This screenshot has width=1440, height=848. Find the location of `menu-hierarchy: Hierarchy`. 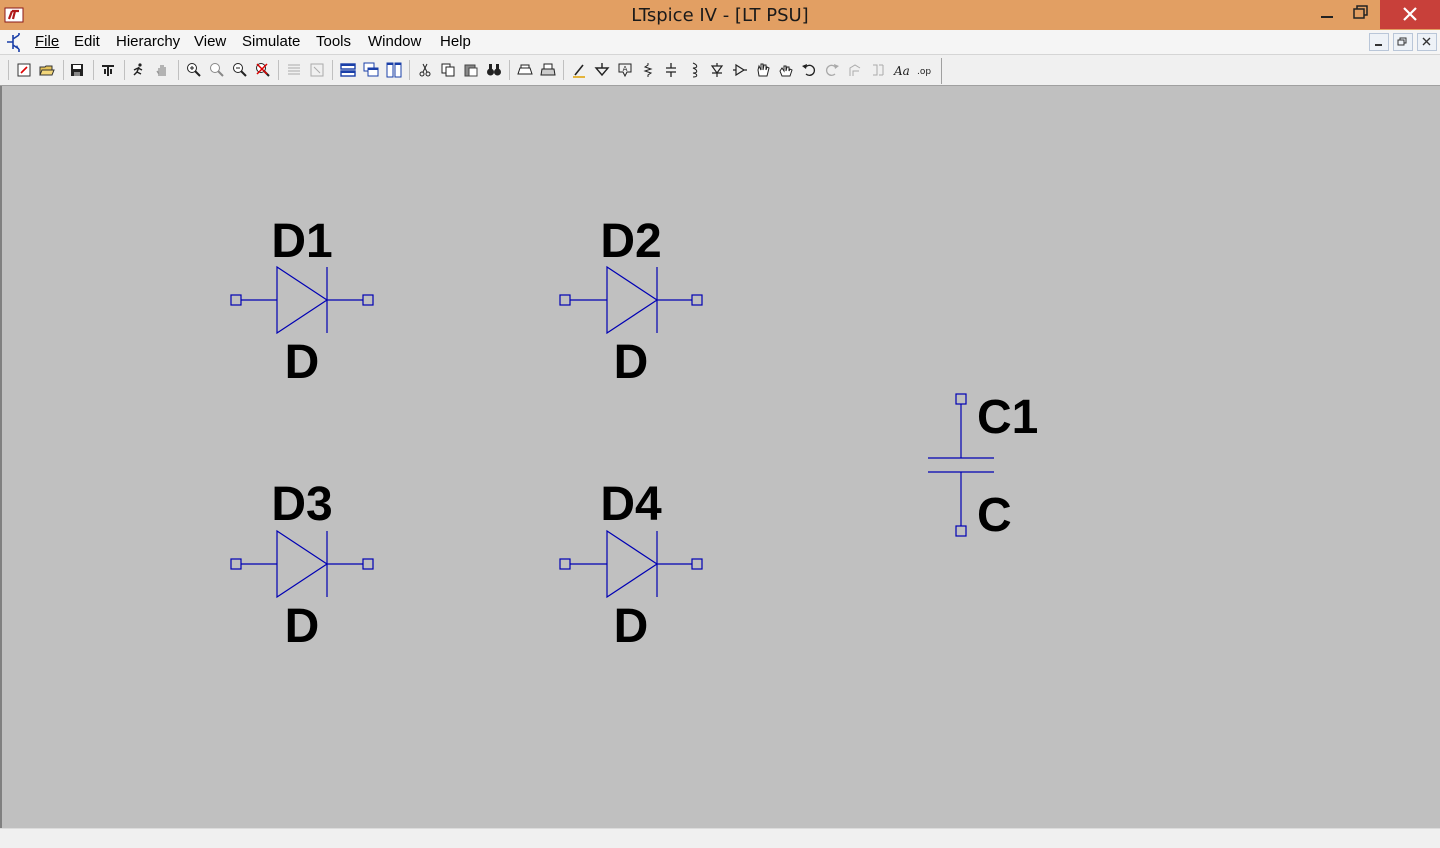

menu-hierarchy: Hierarchy is located at coordinates (148, 41).